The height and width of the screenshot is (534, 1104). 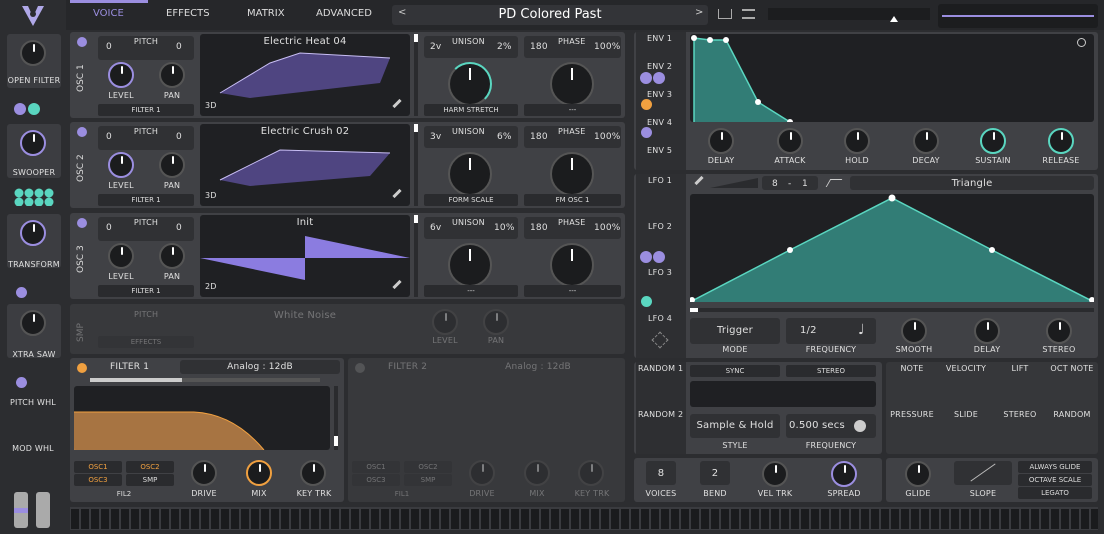 I want to click on preset-next-icon: >, so click(x=699, y=12).